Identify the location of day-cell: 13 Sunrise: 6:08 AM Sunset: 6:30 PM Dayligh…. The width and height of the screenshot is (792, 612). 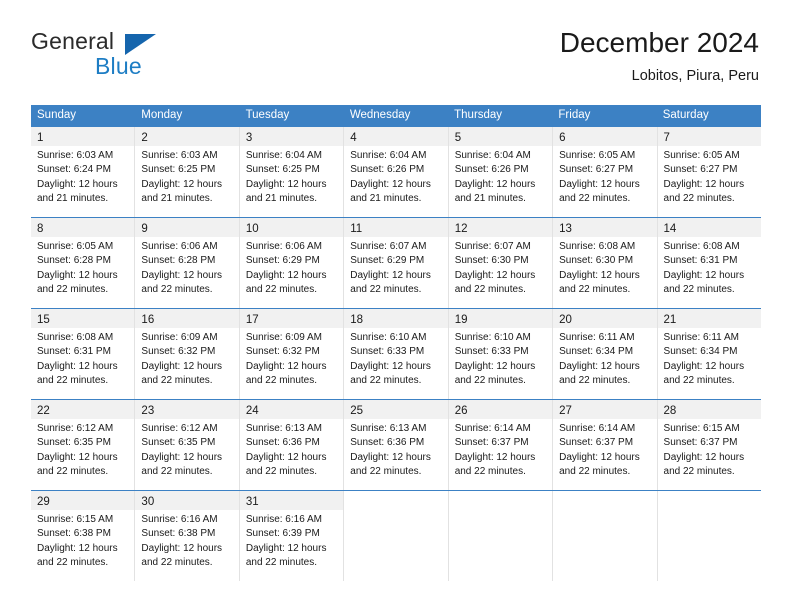
(604, 263).